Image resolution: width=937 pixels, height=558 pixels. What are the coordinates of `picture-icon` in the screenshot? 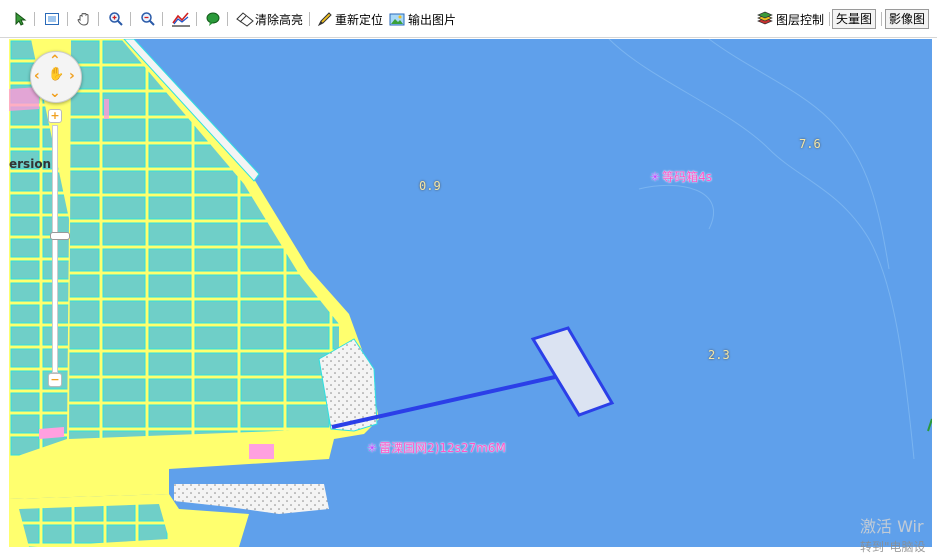 It's located at (397, 19).